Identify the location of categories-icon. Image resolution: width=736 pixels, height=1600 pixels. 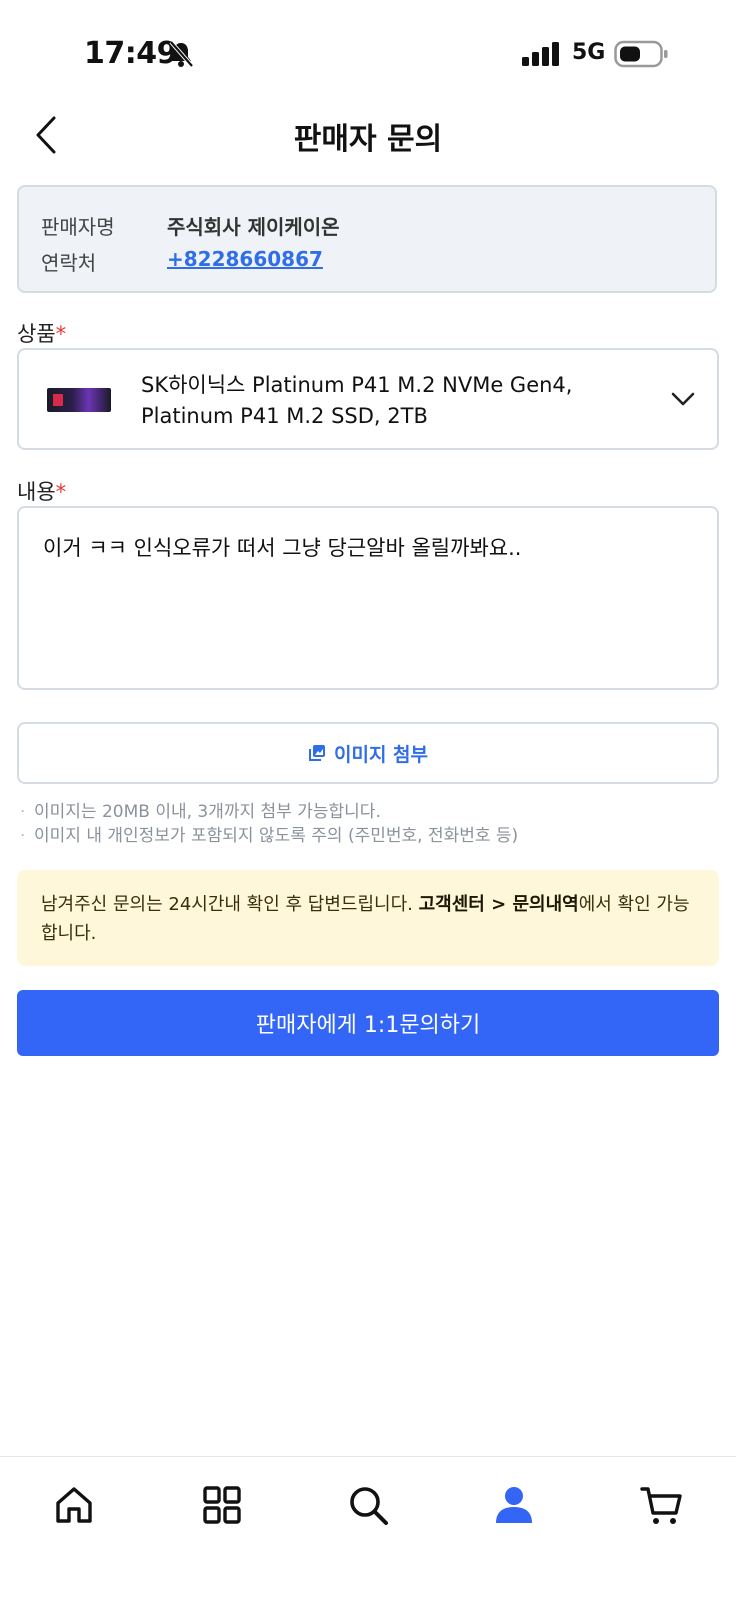
(222, 1505).